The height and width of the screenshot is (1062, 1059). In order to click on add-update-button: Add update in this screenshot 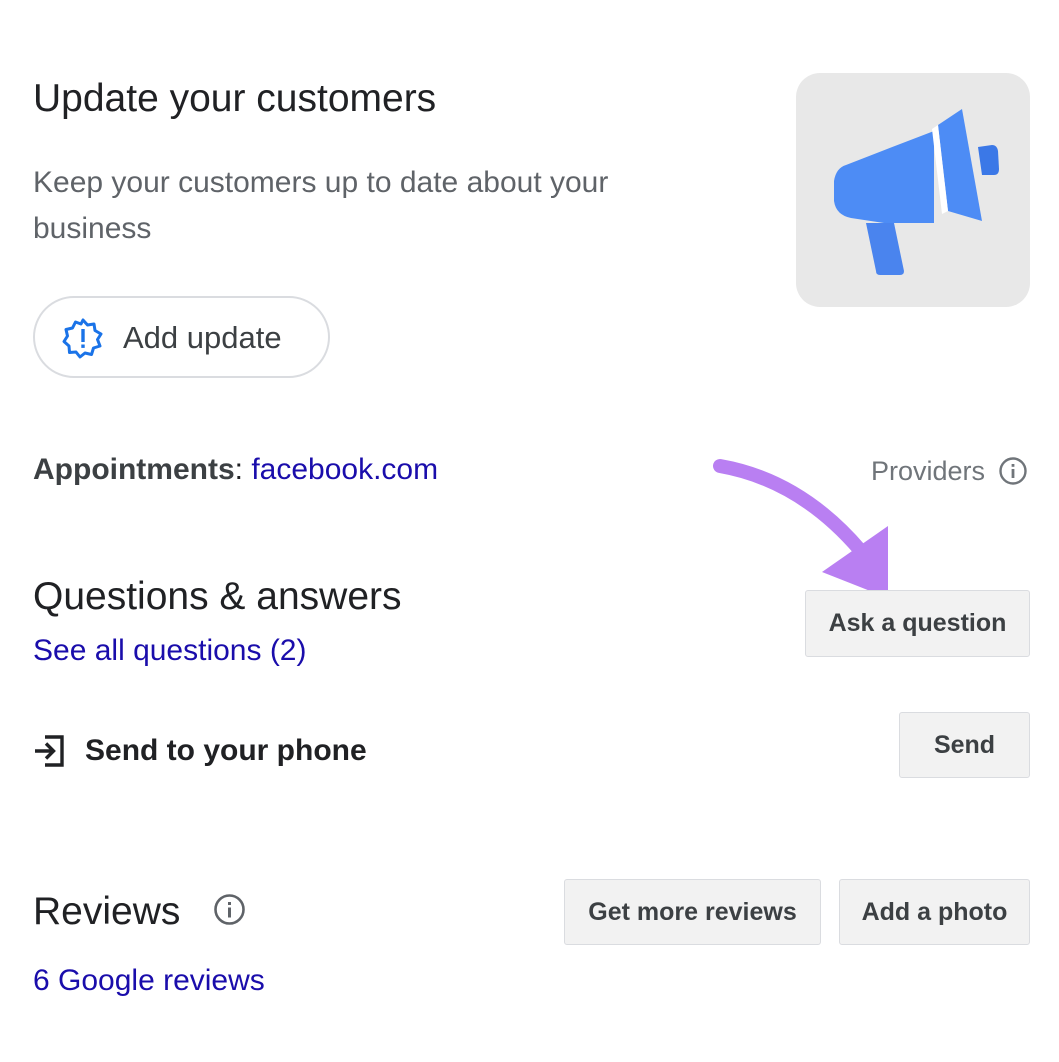, I will do `click(181, 337)`.